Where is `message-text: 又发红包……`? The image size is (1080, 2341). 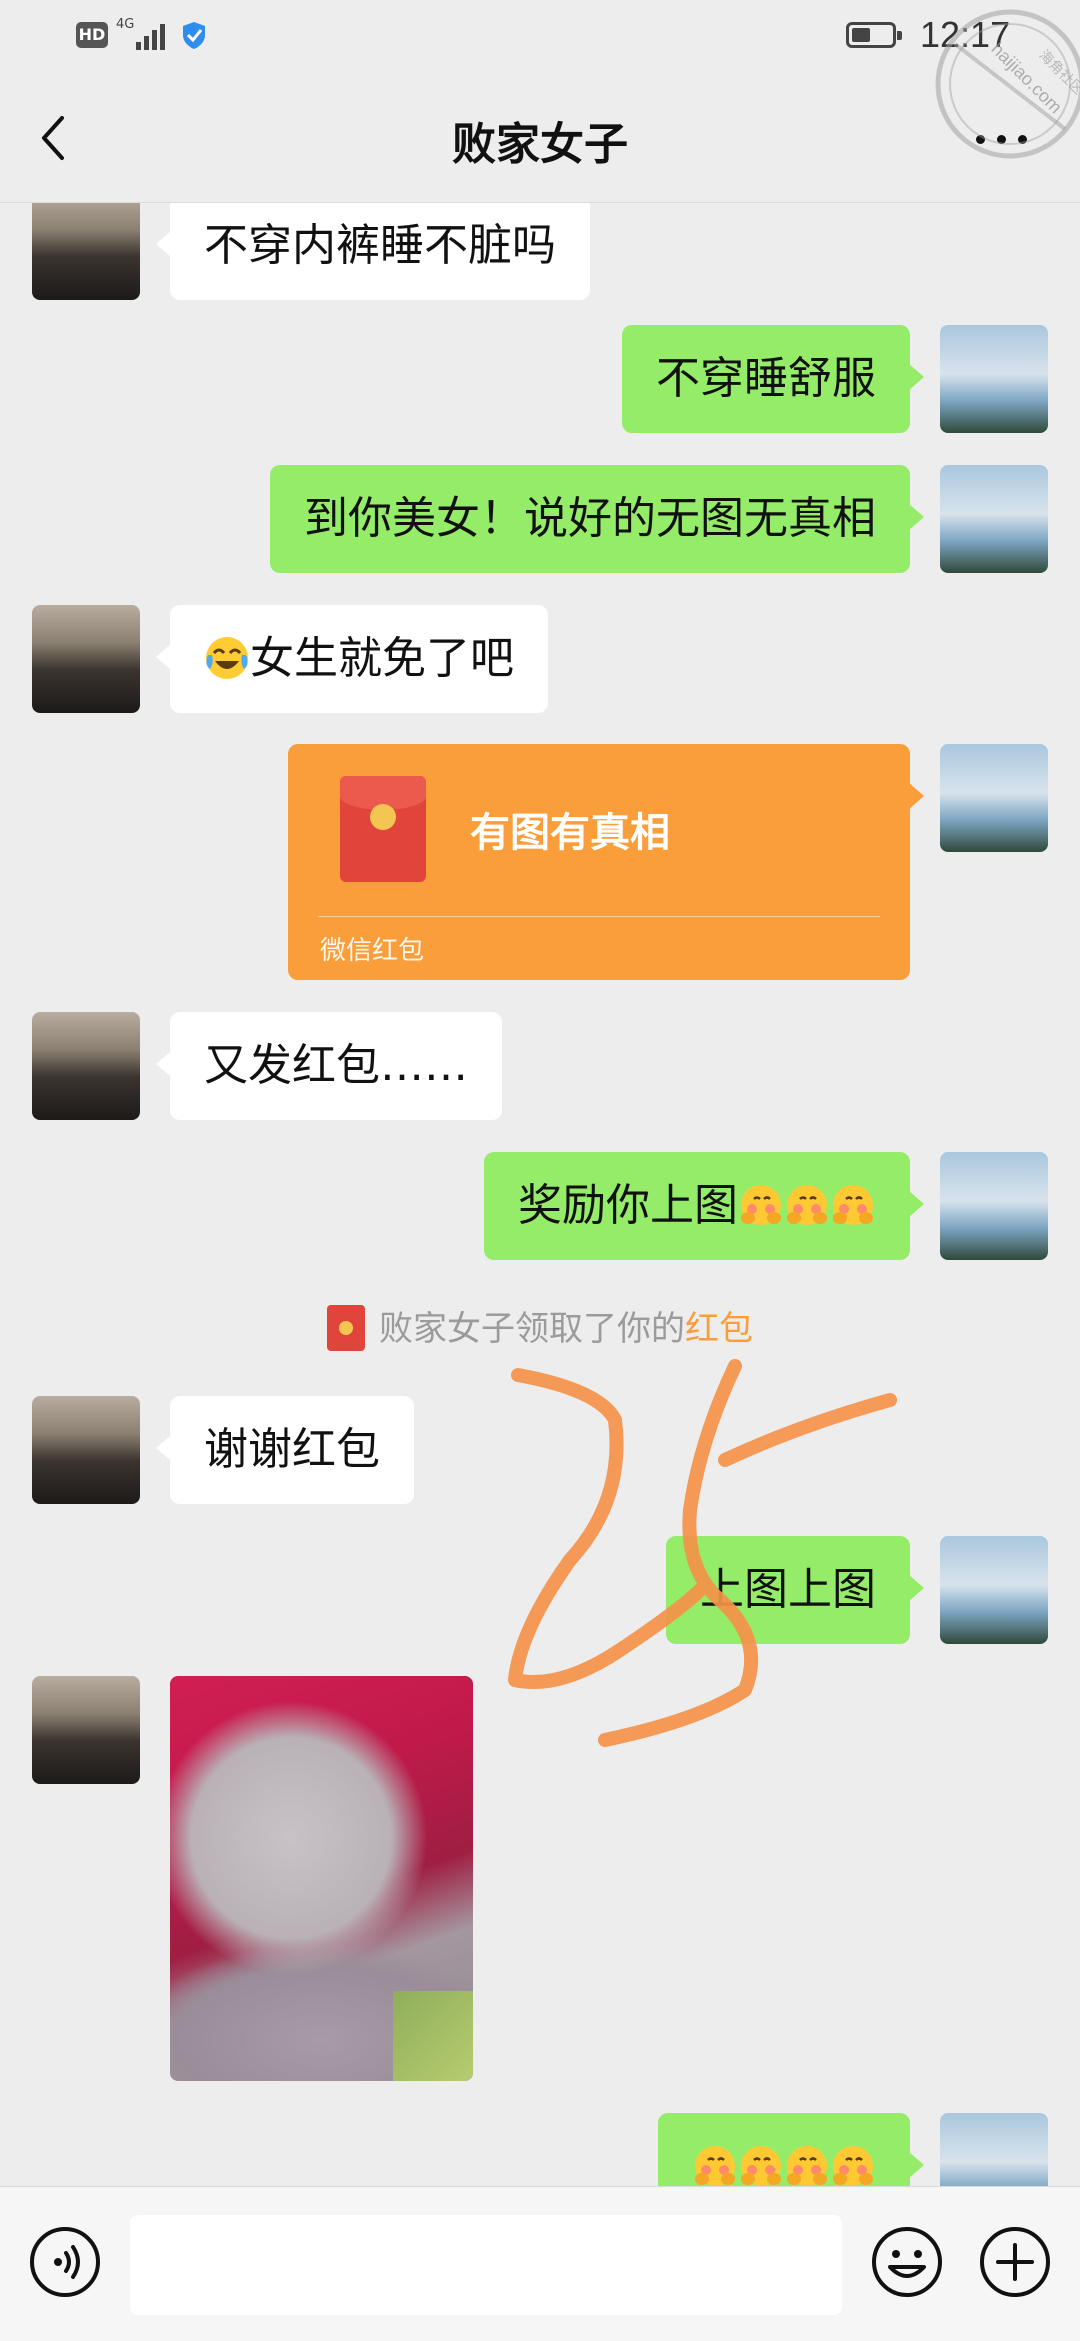 message-text: 又发红包…… is located at coordinates (336, 1065).